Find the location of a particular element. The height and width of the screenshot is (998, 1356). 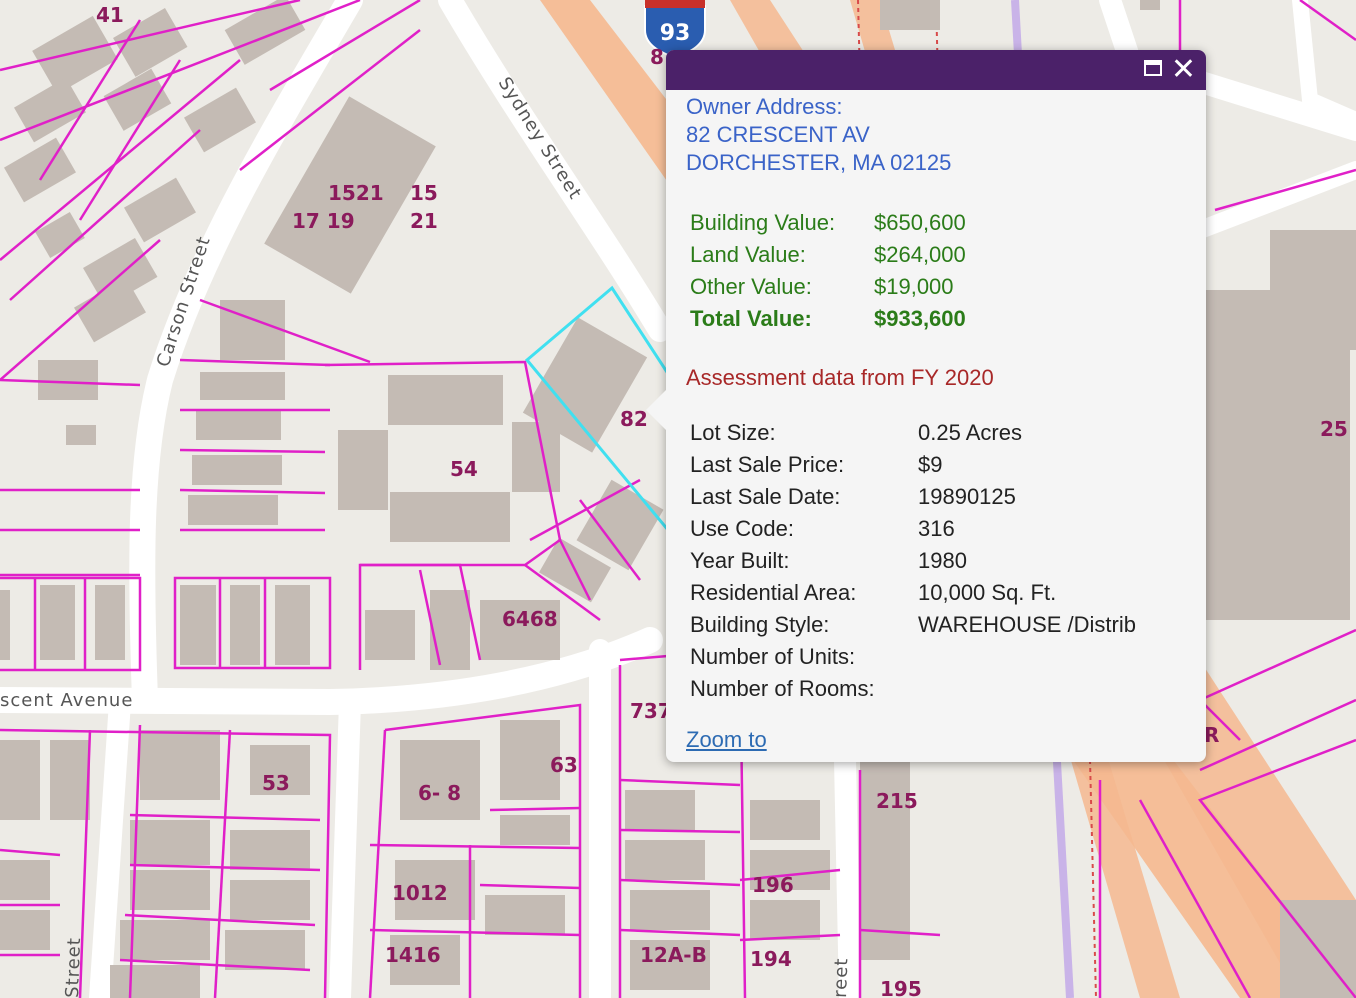

parcel-label: 82 is located at coordinates (634, 419).